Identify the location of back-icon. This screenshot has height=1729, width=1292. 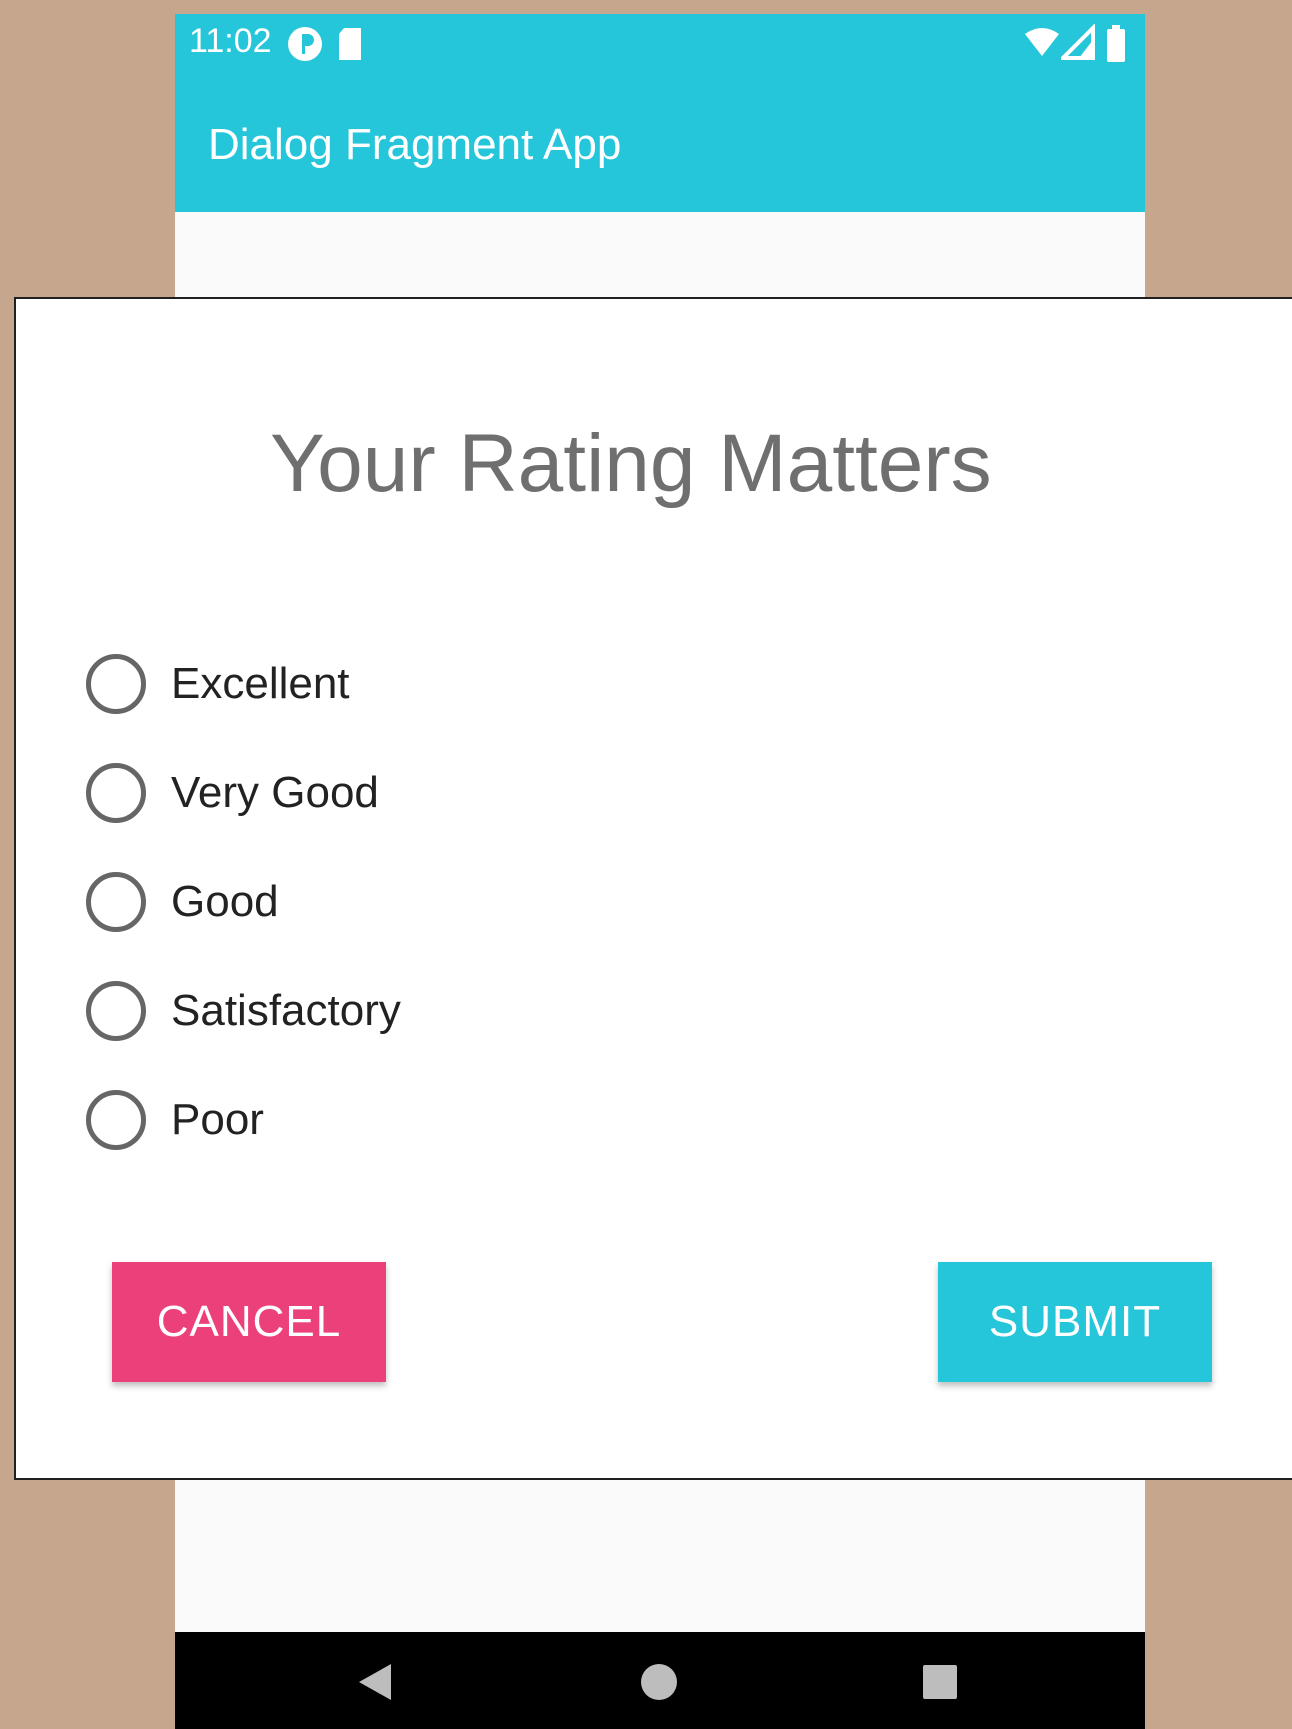
(375, 1684).